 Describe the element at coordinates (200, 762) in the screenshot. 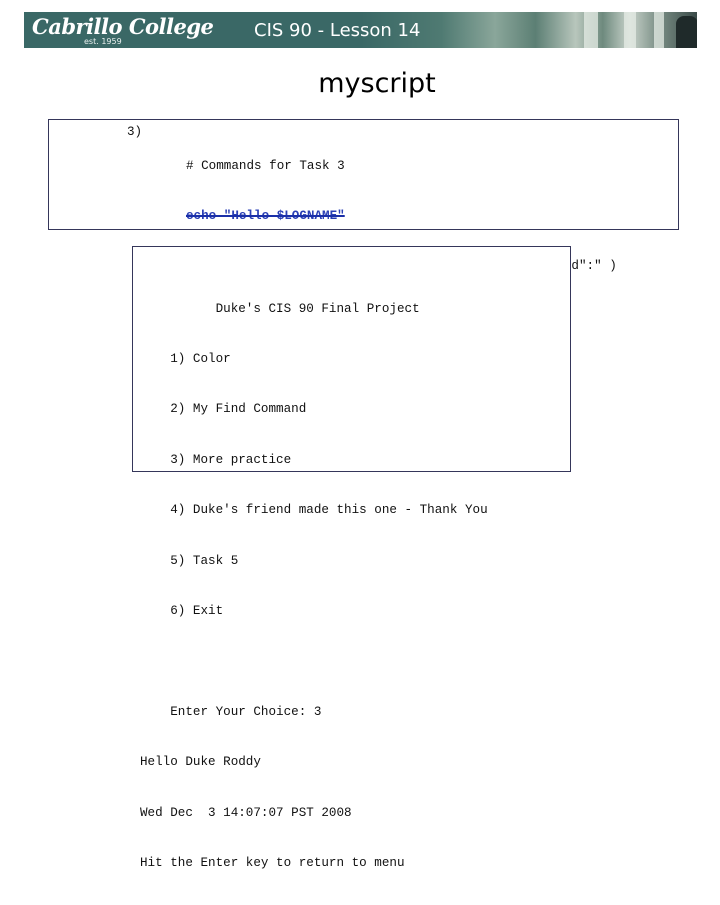

I see `output-line: Hello Duke Roddy` at that location.